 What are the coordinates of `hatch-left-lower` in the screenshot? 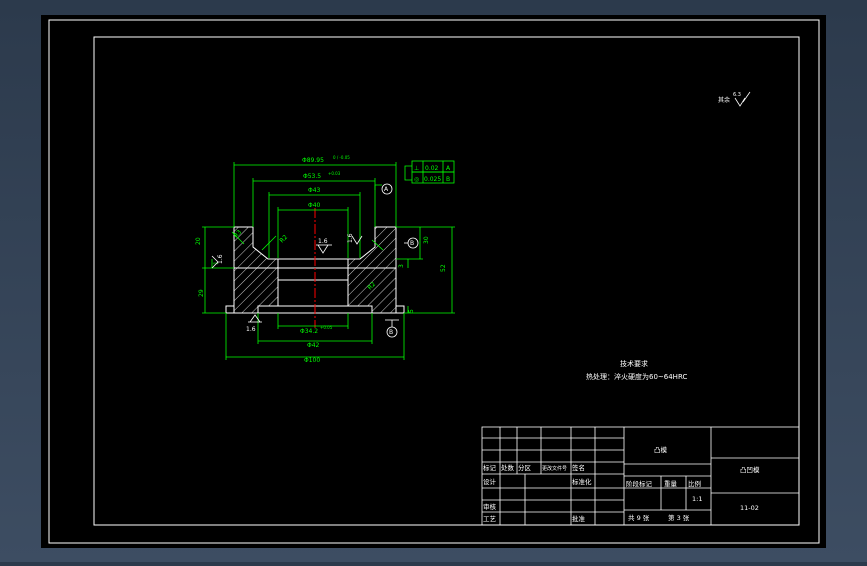 It's located at (256, 290).